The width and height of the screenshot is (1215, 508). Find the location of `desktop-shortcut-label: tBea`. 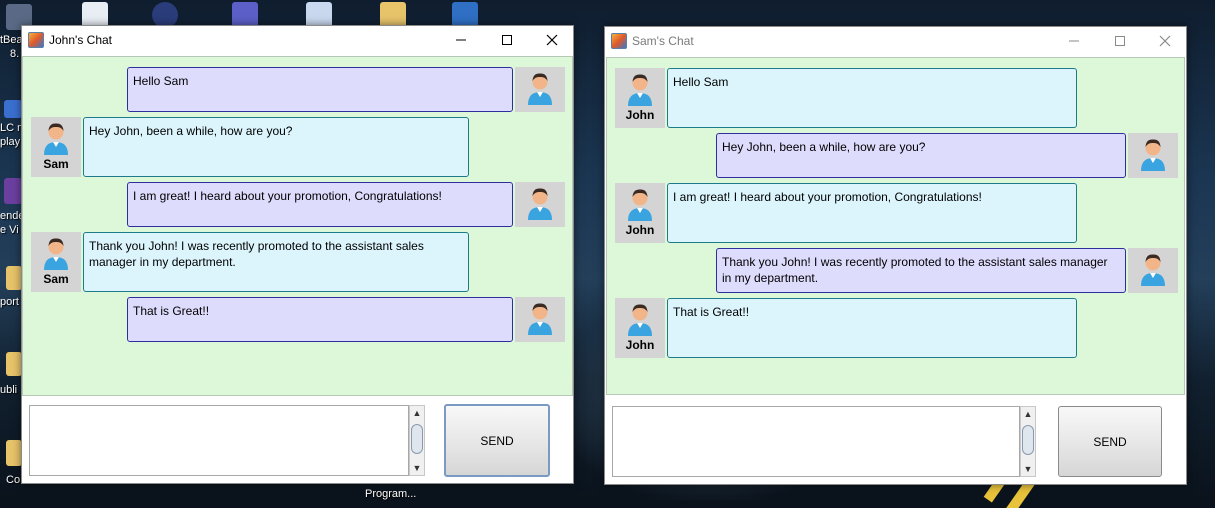

desktop-shortcut-label: tBea is located at coordinates (11, 40).